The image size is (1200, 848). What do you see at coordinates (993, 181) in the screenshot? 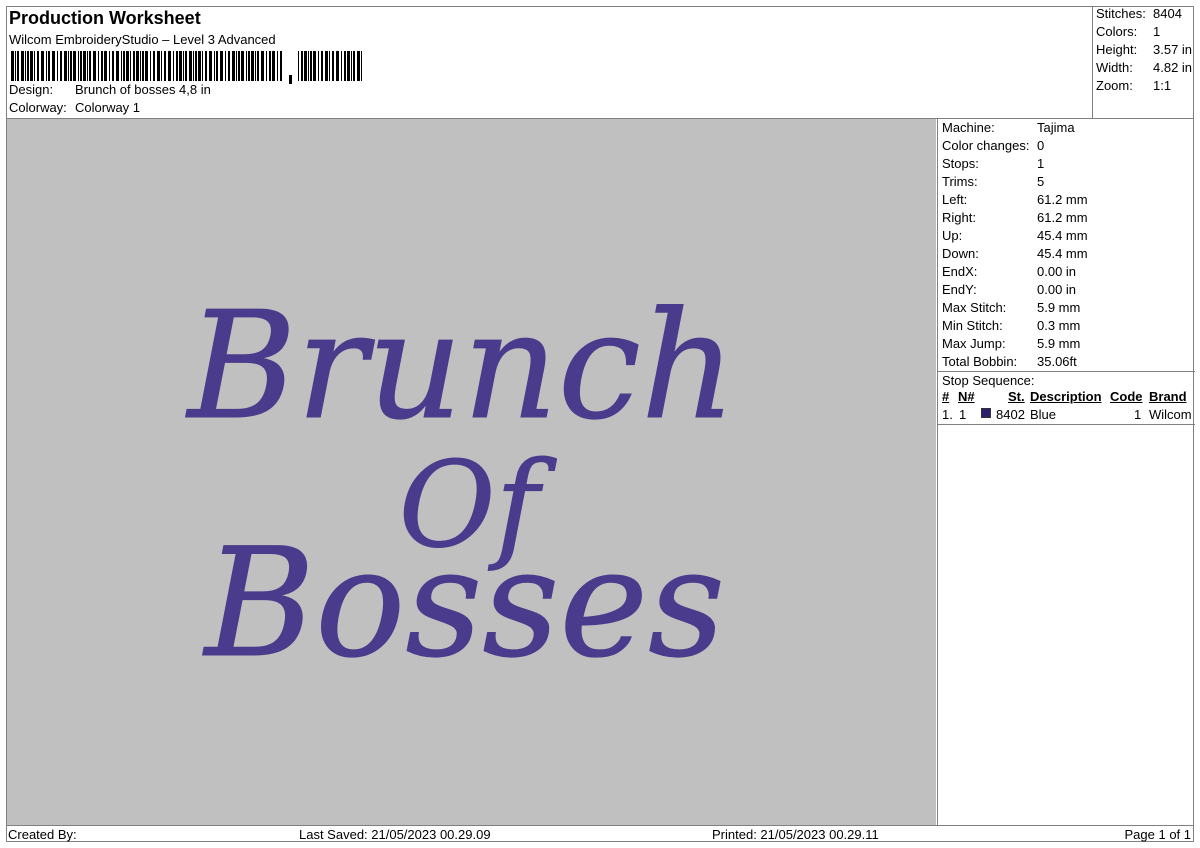
I see `property-row: Trims: 5` at bounding box center [993, 181].